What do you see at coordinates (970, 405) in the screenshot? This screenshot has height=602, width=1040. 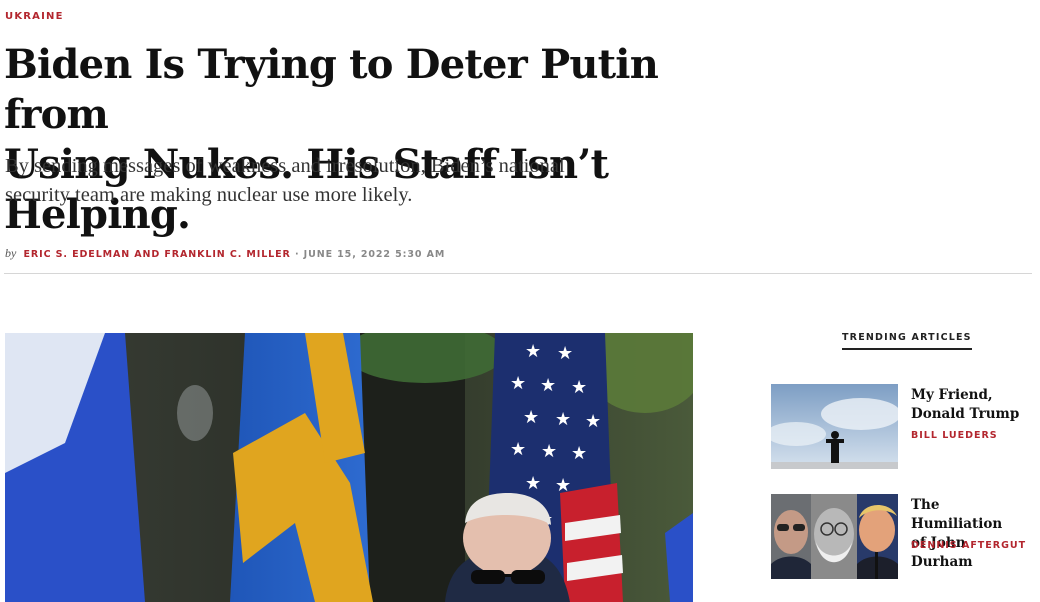 I see `trending-article-title-link: My Friend, Donald Trump` at bounding box center [970, 405].